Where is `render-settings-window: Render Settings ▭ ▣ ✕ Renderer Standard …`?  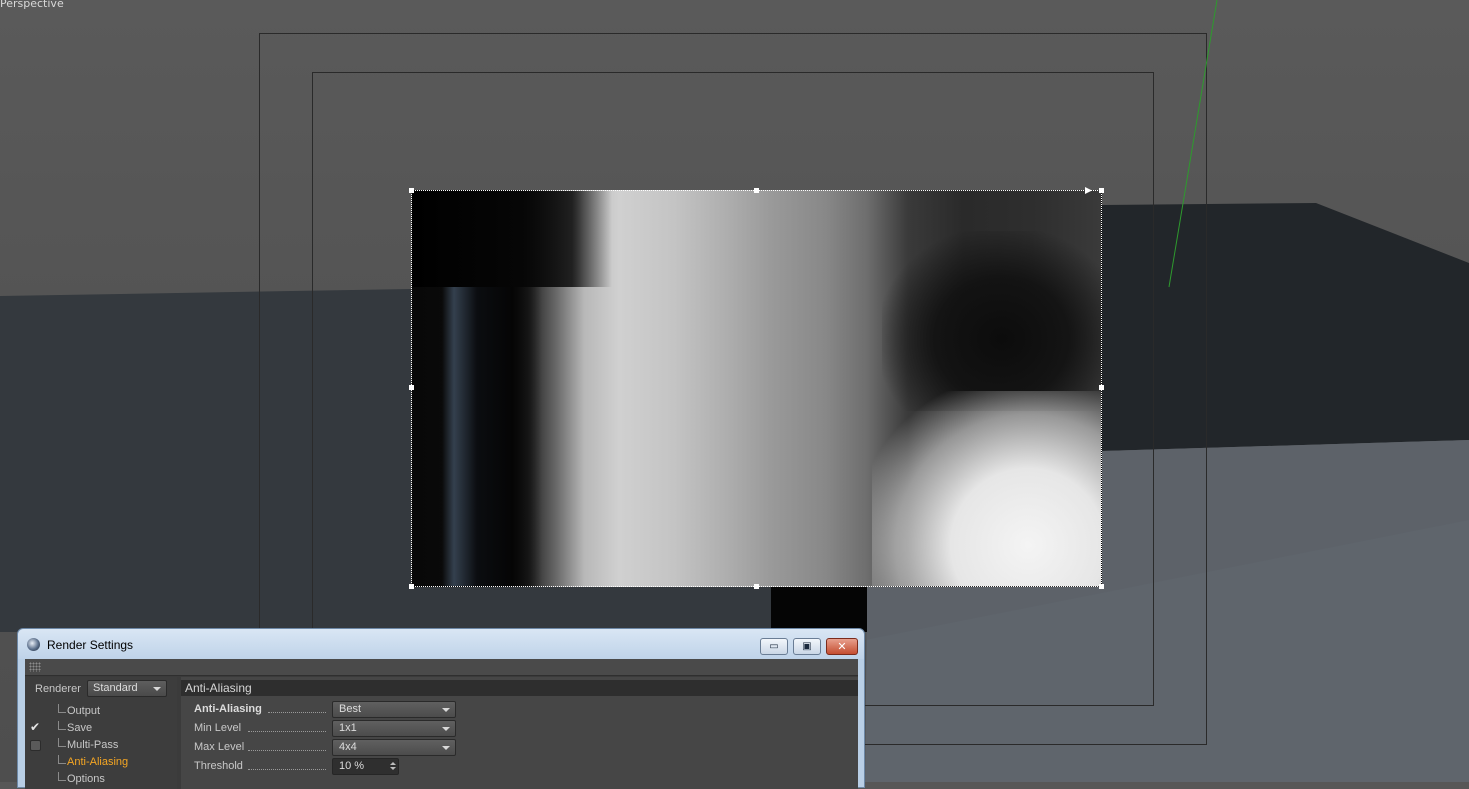
render-settings-window: Render Settings ▭ ▣ ✕ Renderer Standard … is located at coordinates (441, 708).